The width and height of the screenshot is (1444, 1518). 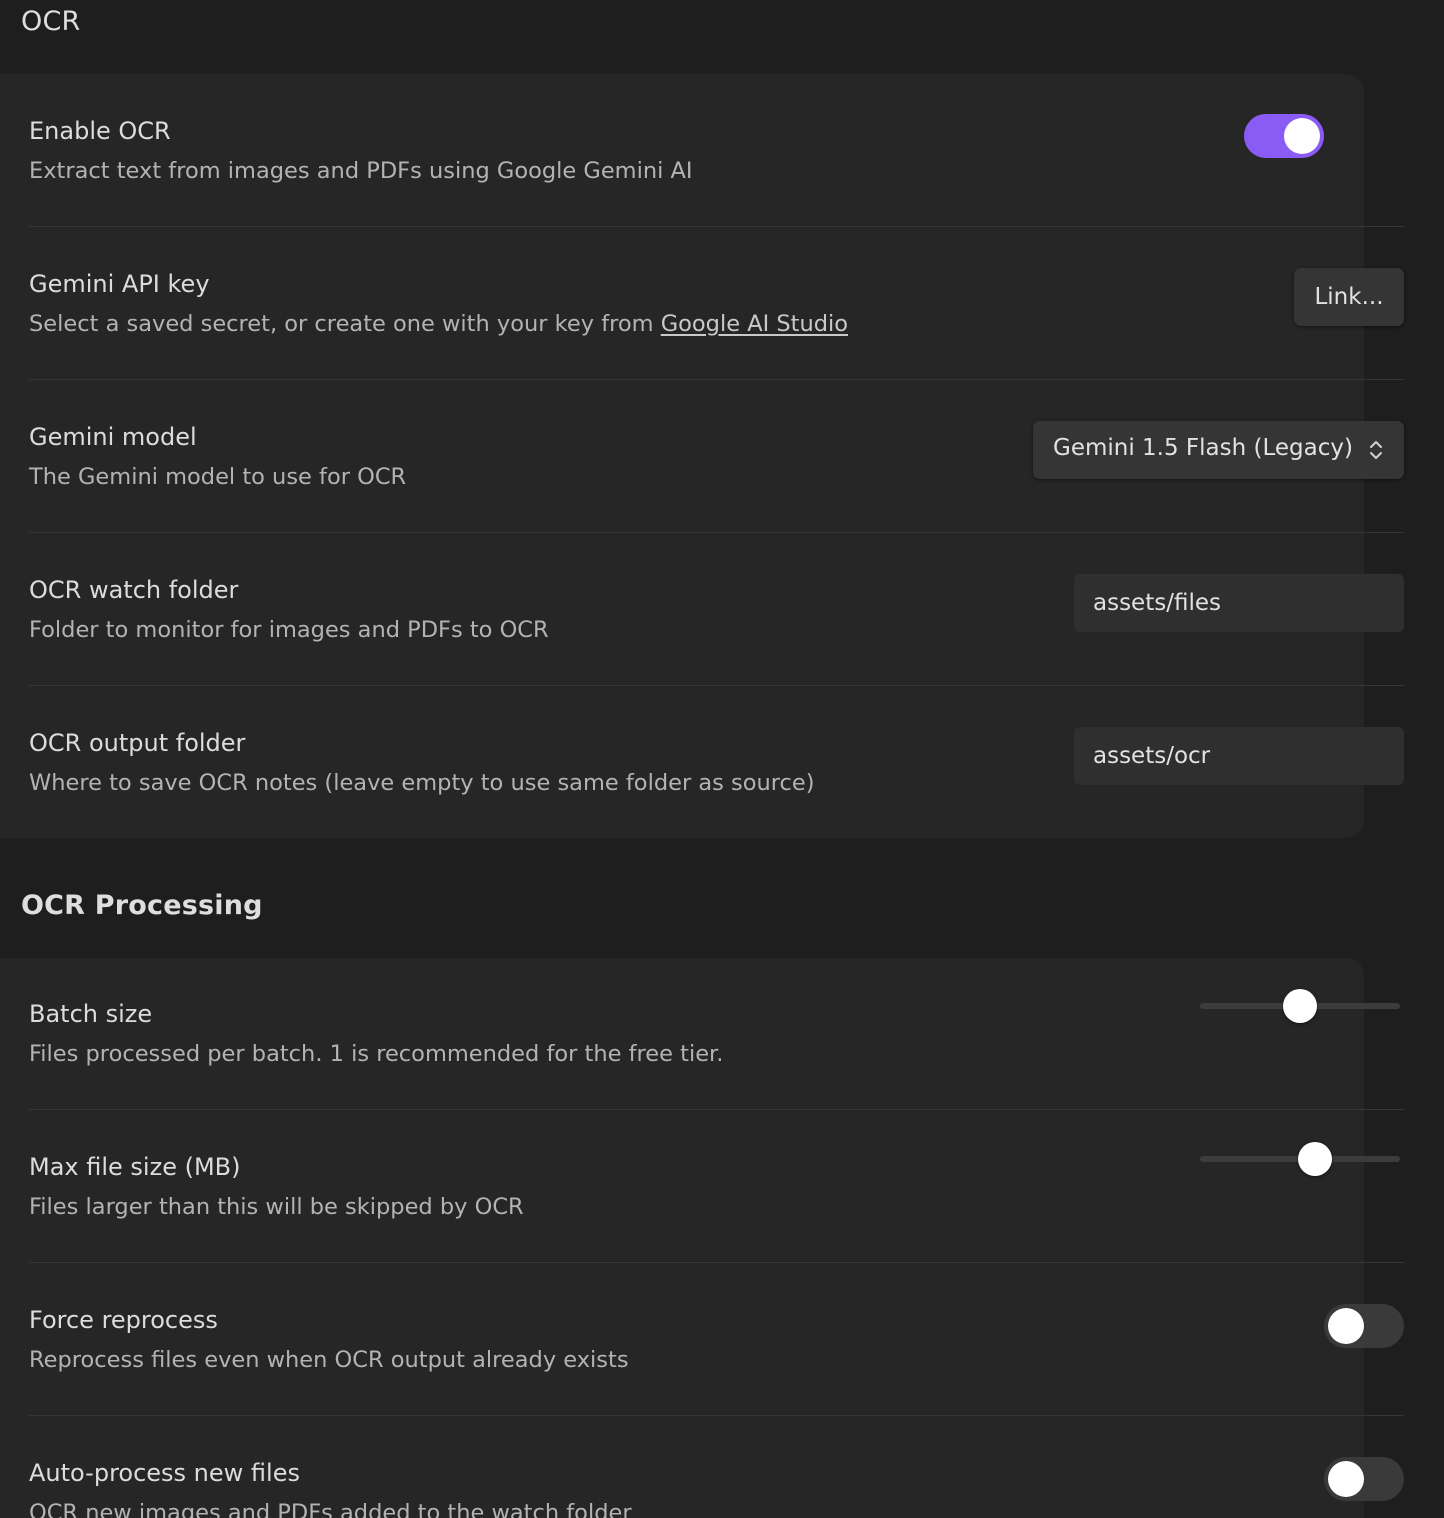 I want to click on section-heading-ocr: OCR, so click(x=51, y=21).